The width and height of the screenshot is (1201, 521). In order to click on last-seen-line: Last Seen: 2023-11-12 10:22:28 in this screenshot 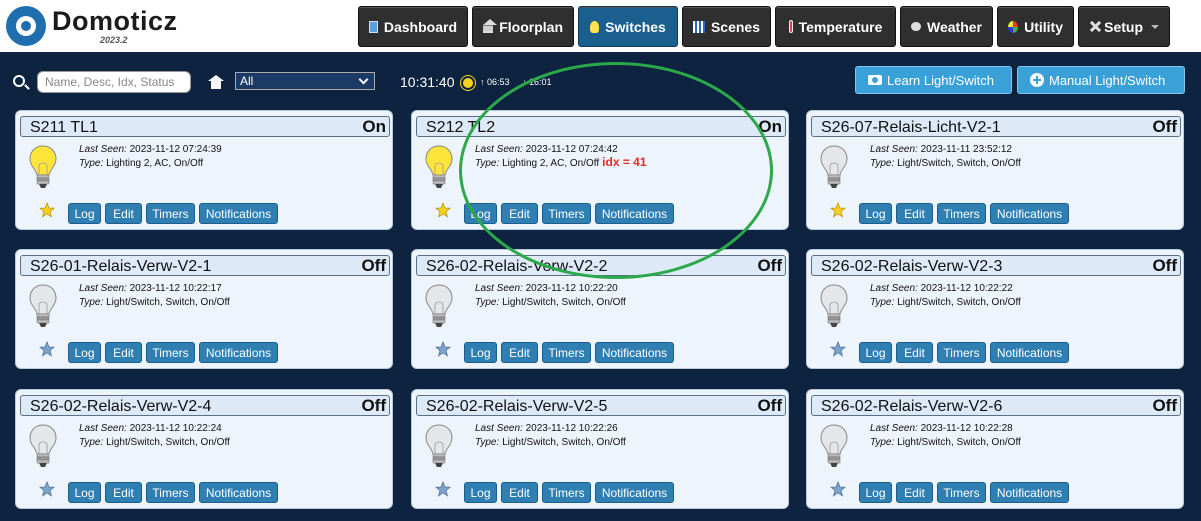, I will do `click(947, 429)`.